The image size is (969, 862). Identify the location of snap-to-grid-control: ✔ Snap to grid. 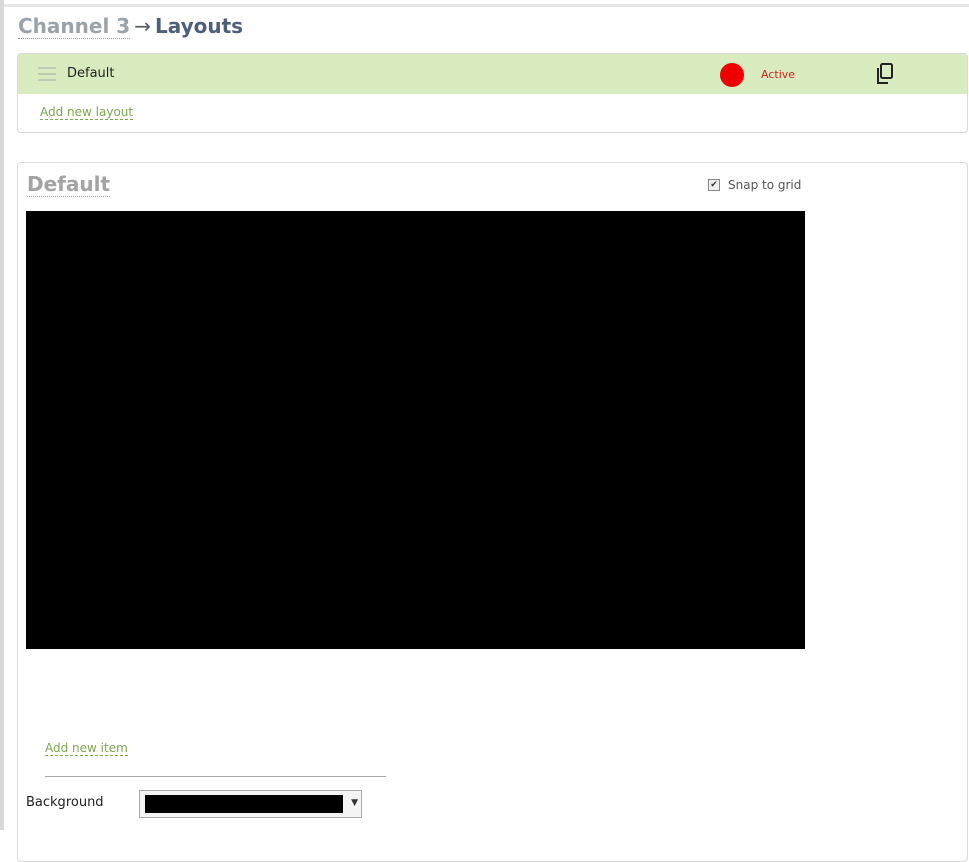
(754, 185).